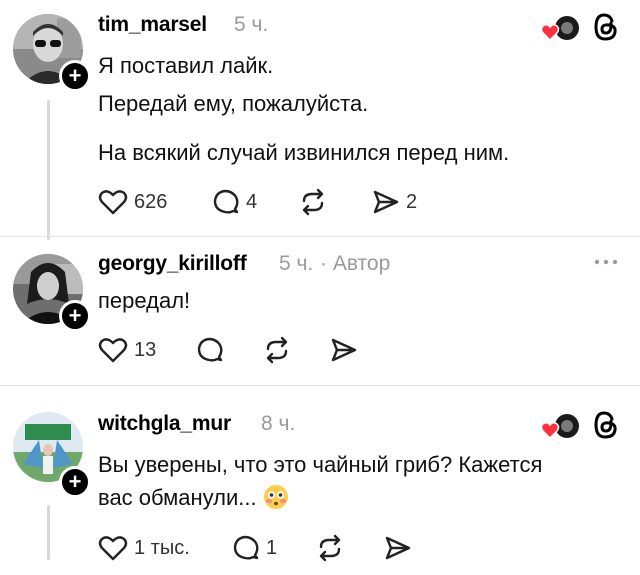 The height and width of the screenshot is (575, 640). Describe the element at coordinates (278, 423) in the screenshot. I see `timestamp: 8 ч.` at that location.